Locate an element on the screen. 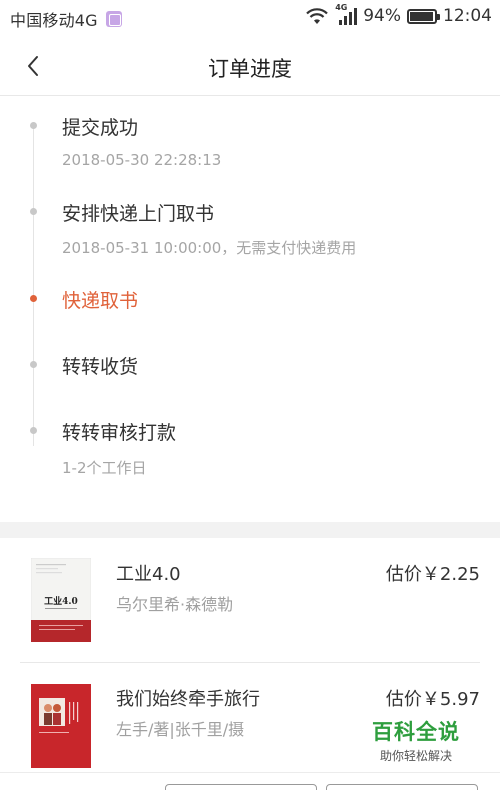  nav-bar: 订单进度 is located at coordinates (250, 66).